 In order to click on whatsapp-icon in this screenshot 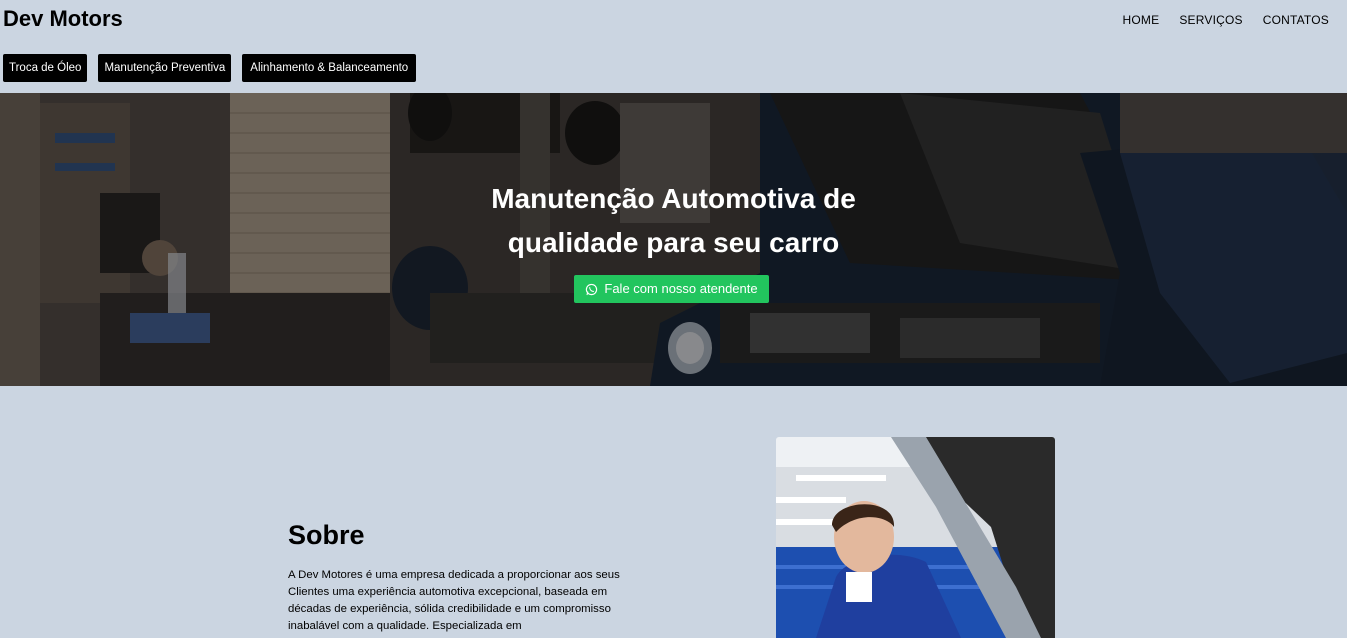, I will do `click(592, 289)`.